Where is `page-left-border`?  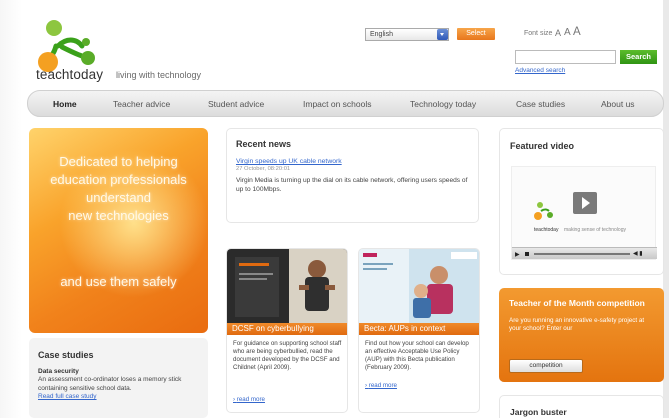 page-left-border is located at coordinates (11, 209).